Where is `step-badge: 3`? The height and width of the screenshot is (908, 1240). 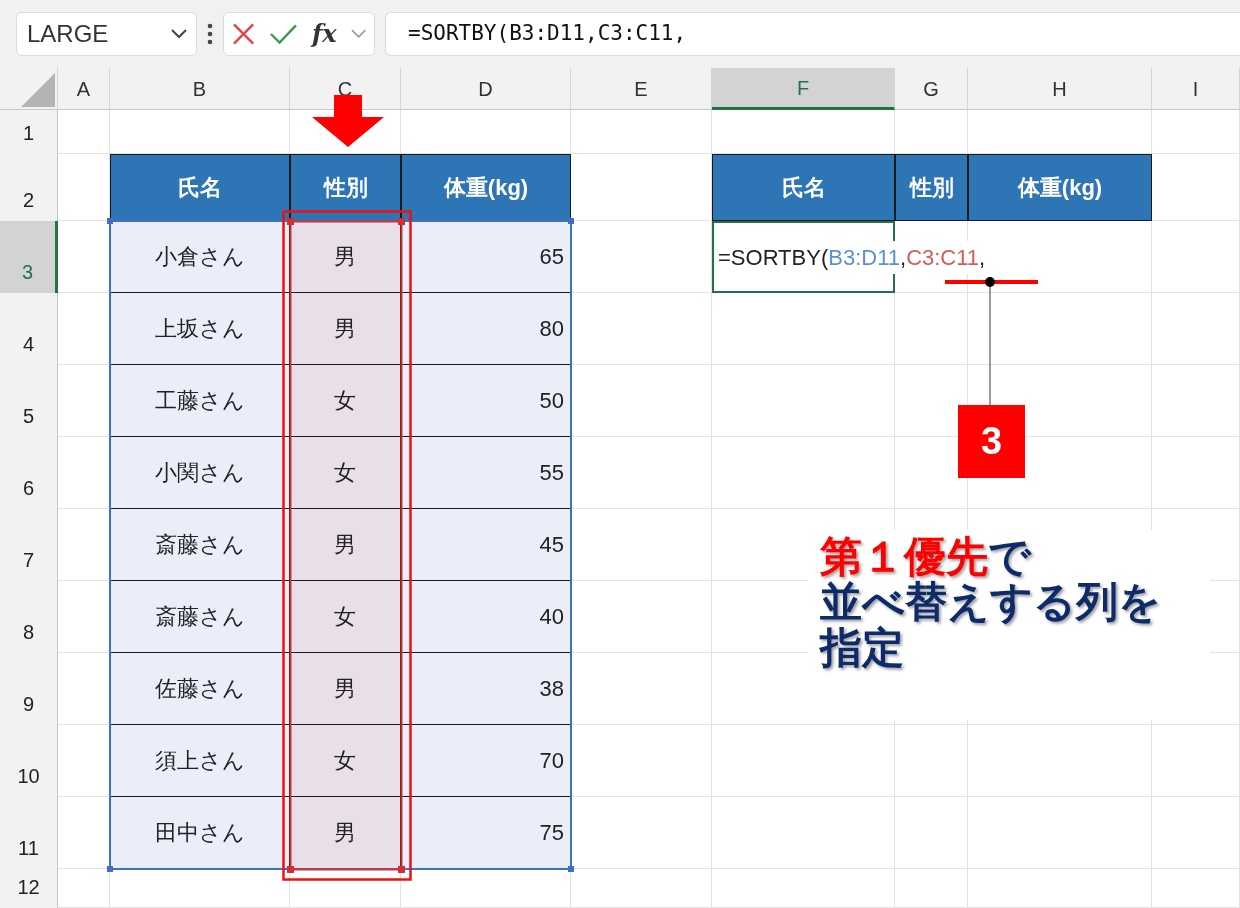 step-badge: 3 is located at coordinates (991, 441).